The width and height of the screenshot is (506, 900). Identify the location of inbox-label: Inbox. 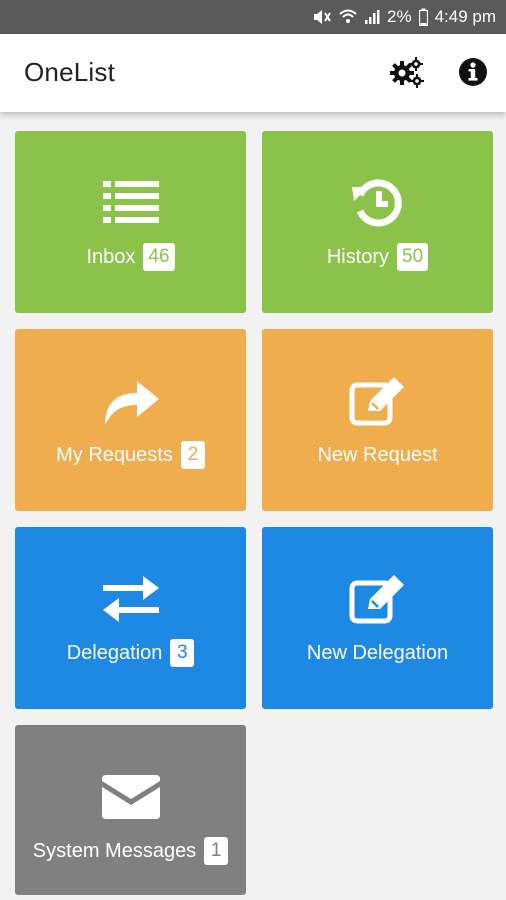
(111, 256).